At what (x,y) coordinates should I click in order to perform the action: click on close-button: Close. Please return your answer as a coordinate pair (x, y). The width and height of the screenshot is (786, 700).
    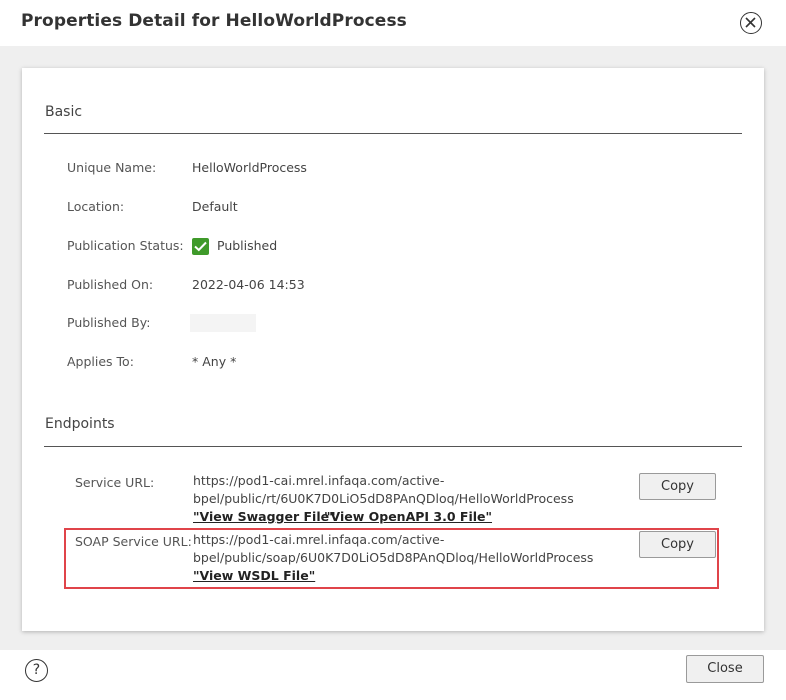
    Looking at the image, I should click on (725, 669).